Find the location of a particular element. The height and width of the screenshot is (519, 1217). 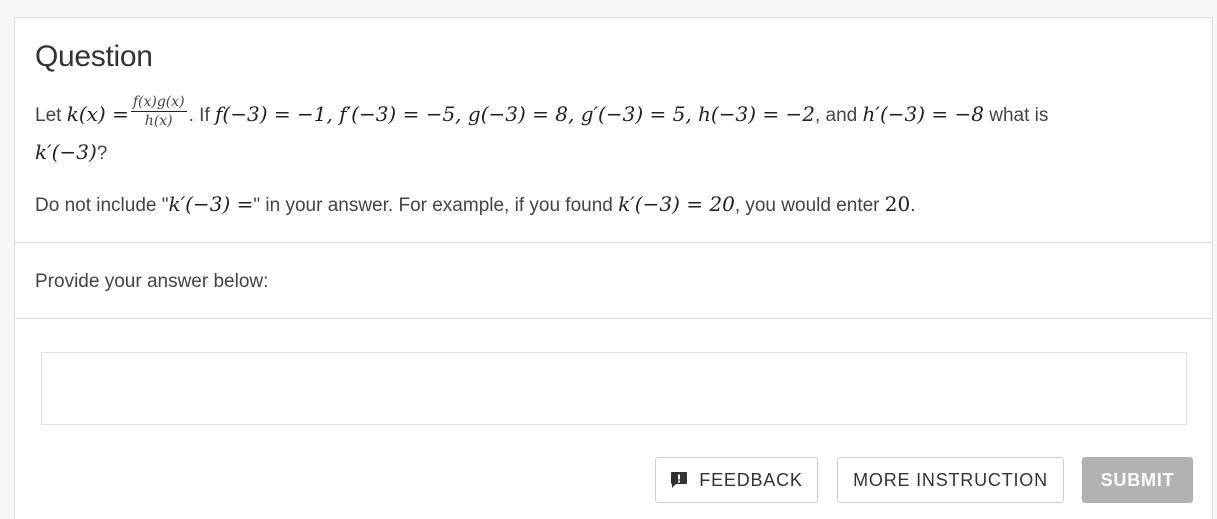

note-pre: Do not include " is located at coordinates (102, 205).